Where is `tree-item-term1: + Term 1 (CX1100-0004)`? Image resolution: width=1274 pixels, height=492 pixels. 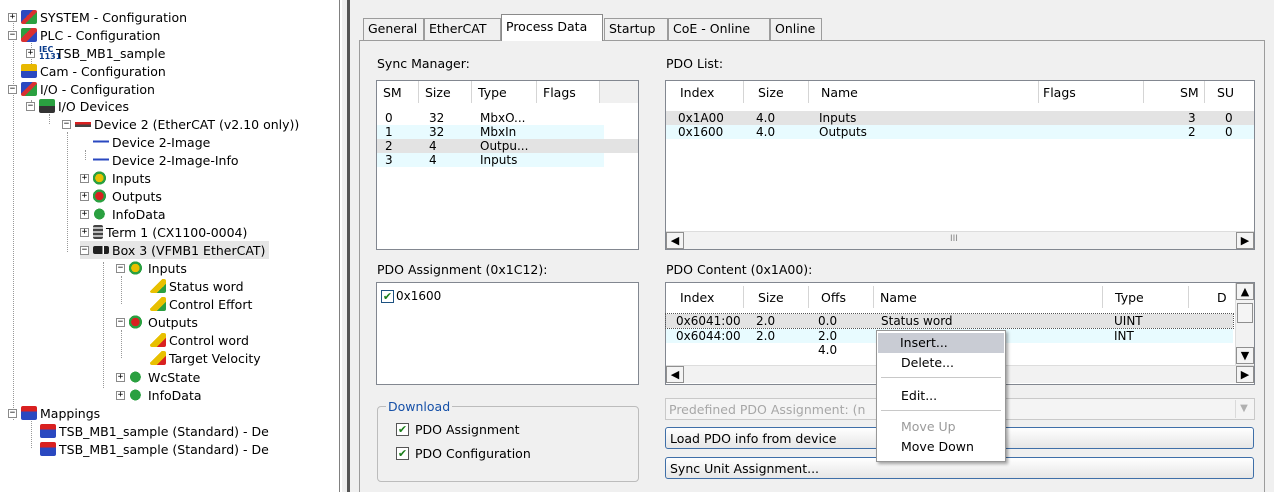 tree-item-term1: + Term 1 (CX1100-0004) is located at coordinates (163, 232).